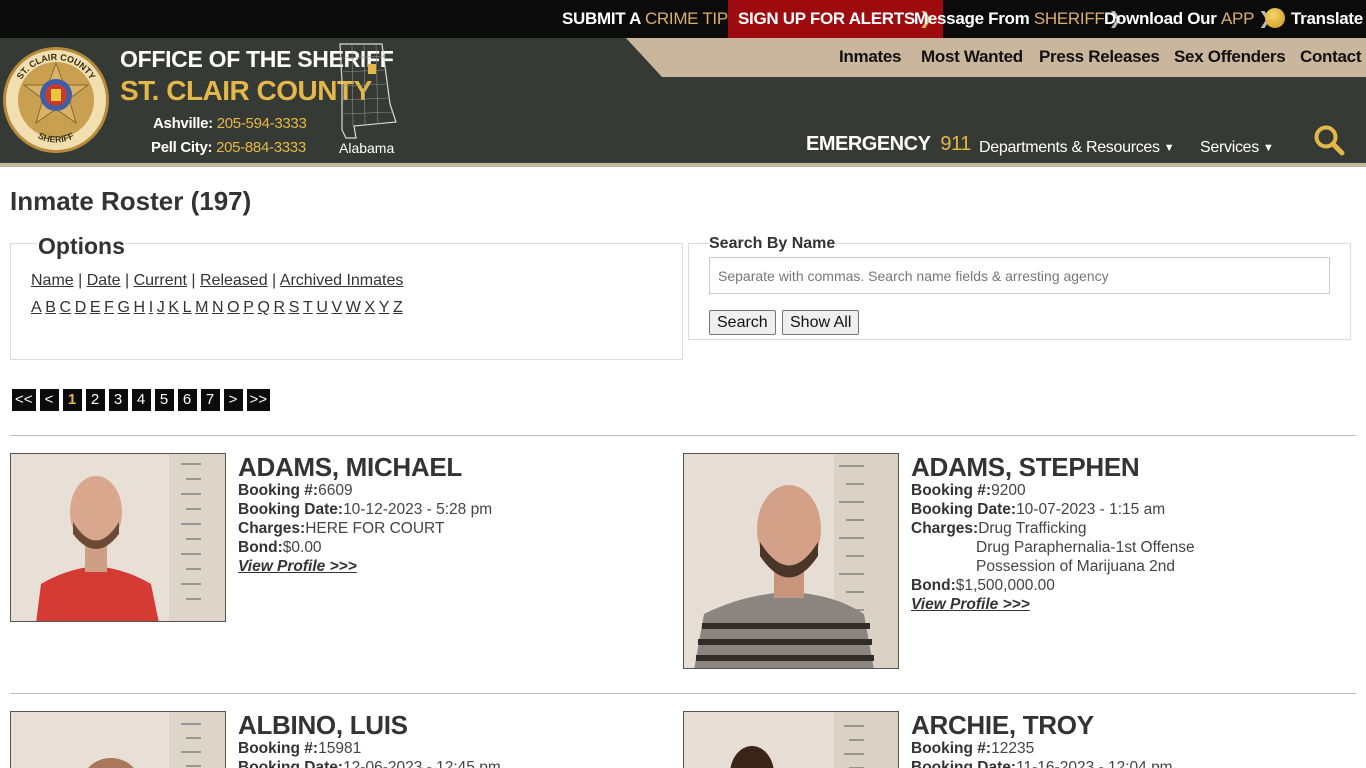  What do you see at coordinates (151, 307) in the screenshot?
I see `letter-filter-i: I` at bounding box center [151, 307].